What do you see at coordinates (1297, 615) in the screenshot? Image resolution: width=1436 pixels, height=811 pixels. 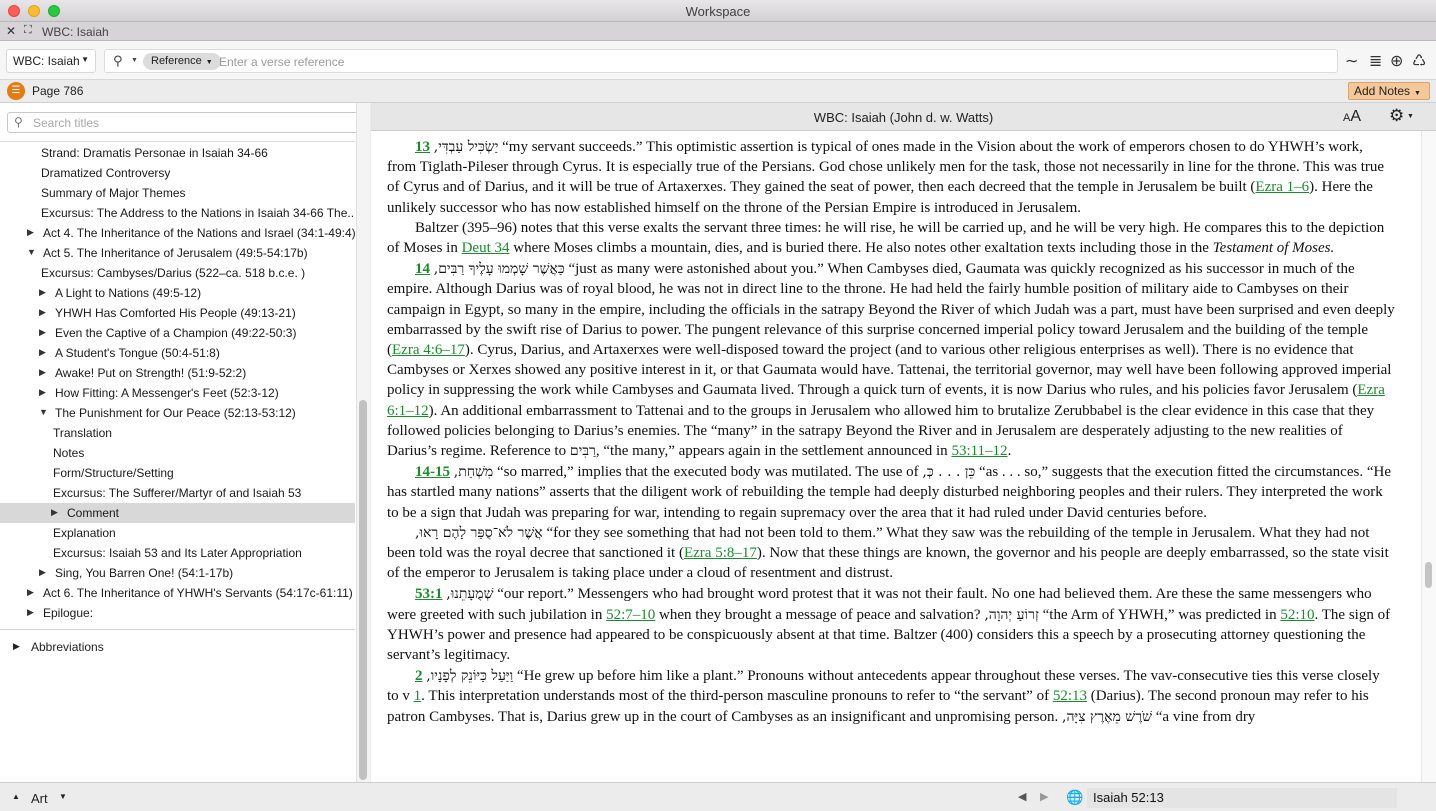 I see `scripture-link: 52:10` at bounding box center [1297, 615].